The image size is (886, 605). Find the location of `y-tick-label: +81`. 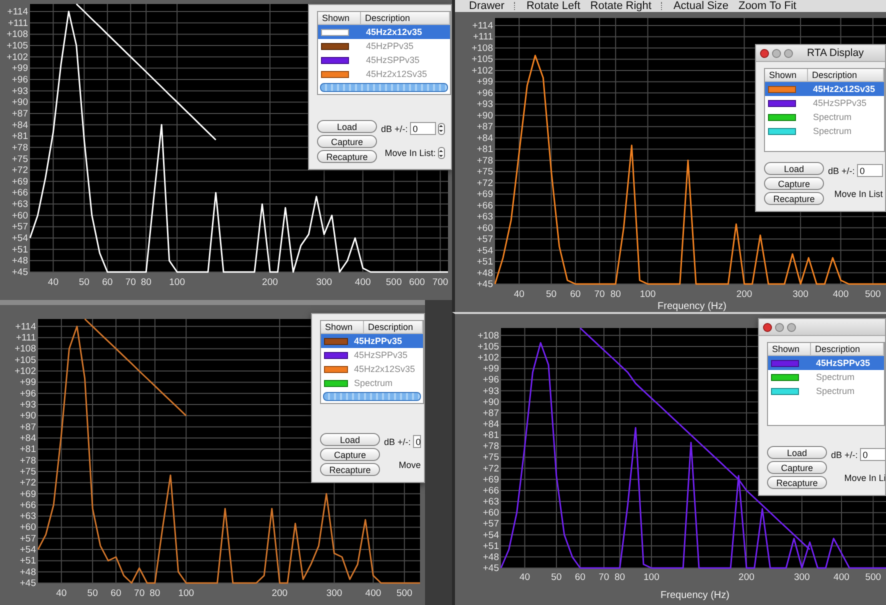

y-tick-label: +81 is located at coordinates (20, 136).